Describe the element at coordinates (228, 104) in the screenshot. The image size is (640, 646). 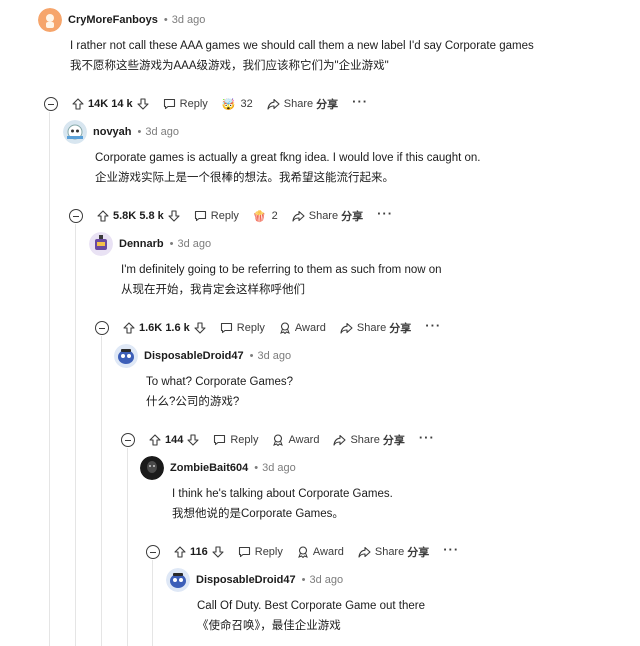
I see `awards-emoji-icon: 🤯` at that location.